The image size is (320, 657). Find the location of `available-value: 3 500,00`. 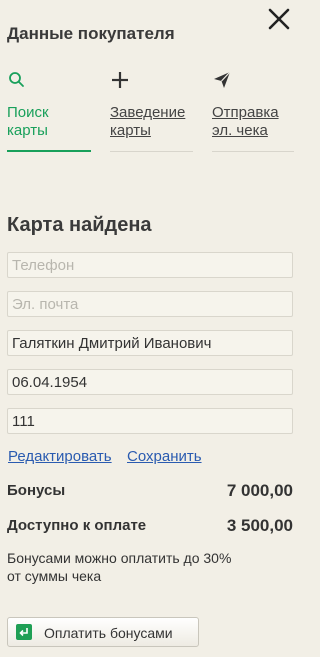

available-value: 3 500,00 is located at coordinates (259, 525).